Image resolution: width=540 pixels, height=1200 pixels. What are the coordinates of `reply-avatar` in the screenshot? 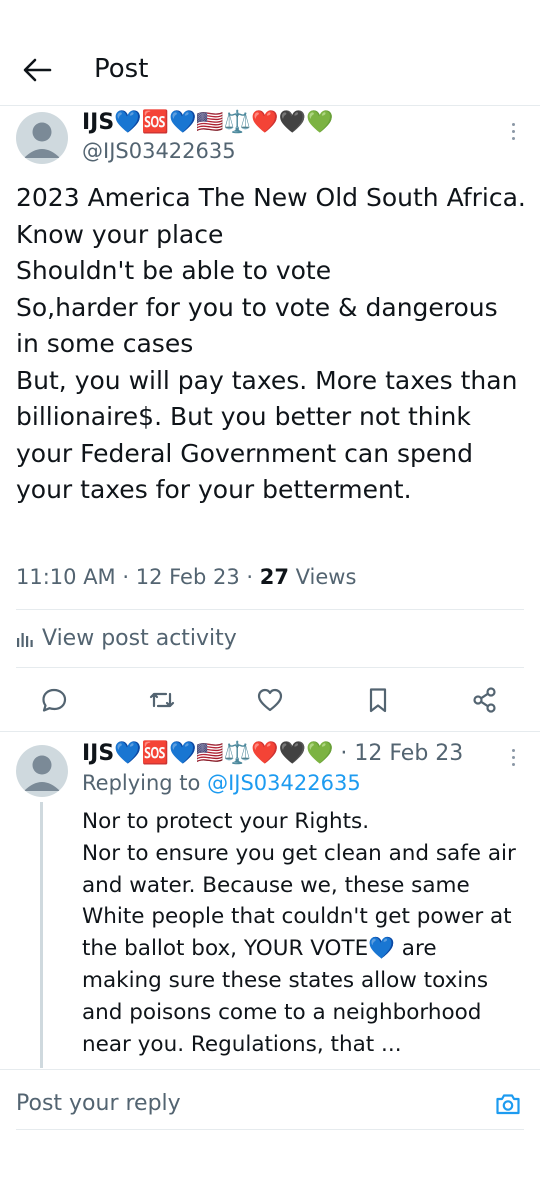 It's located at (42, 771).